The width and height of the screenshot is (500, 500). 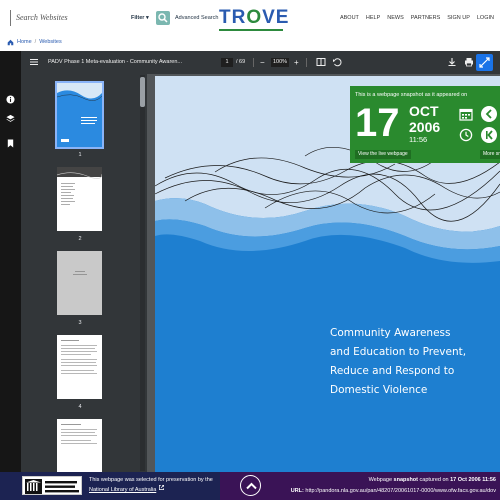 I want to click on advanced-search-link: Advanced Search, so click(x=196, y=18).